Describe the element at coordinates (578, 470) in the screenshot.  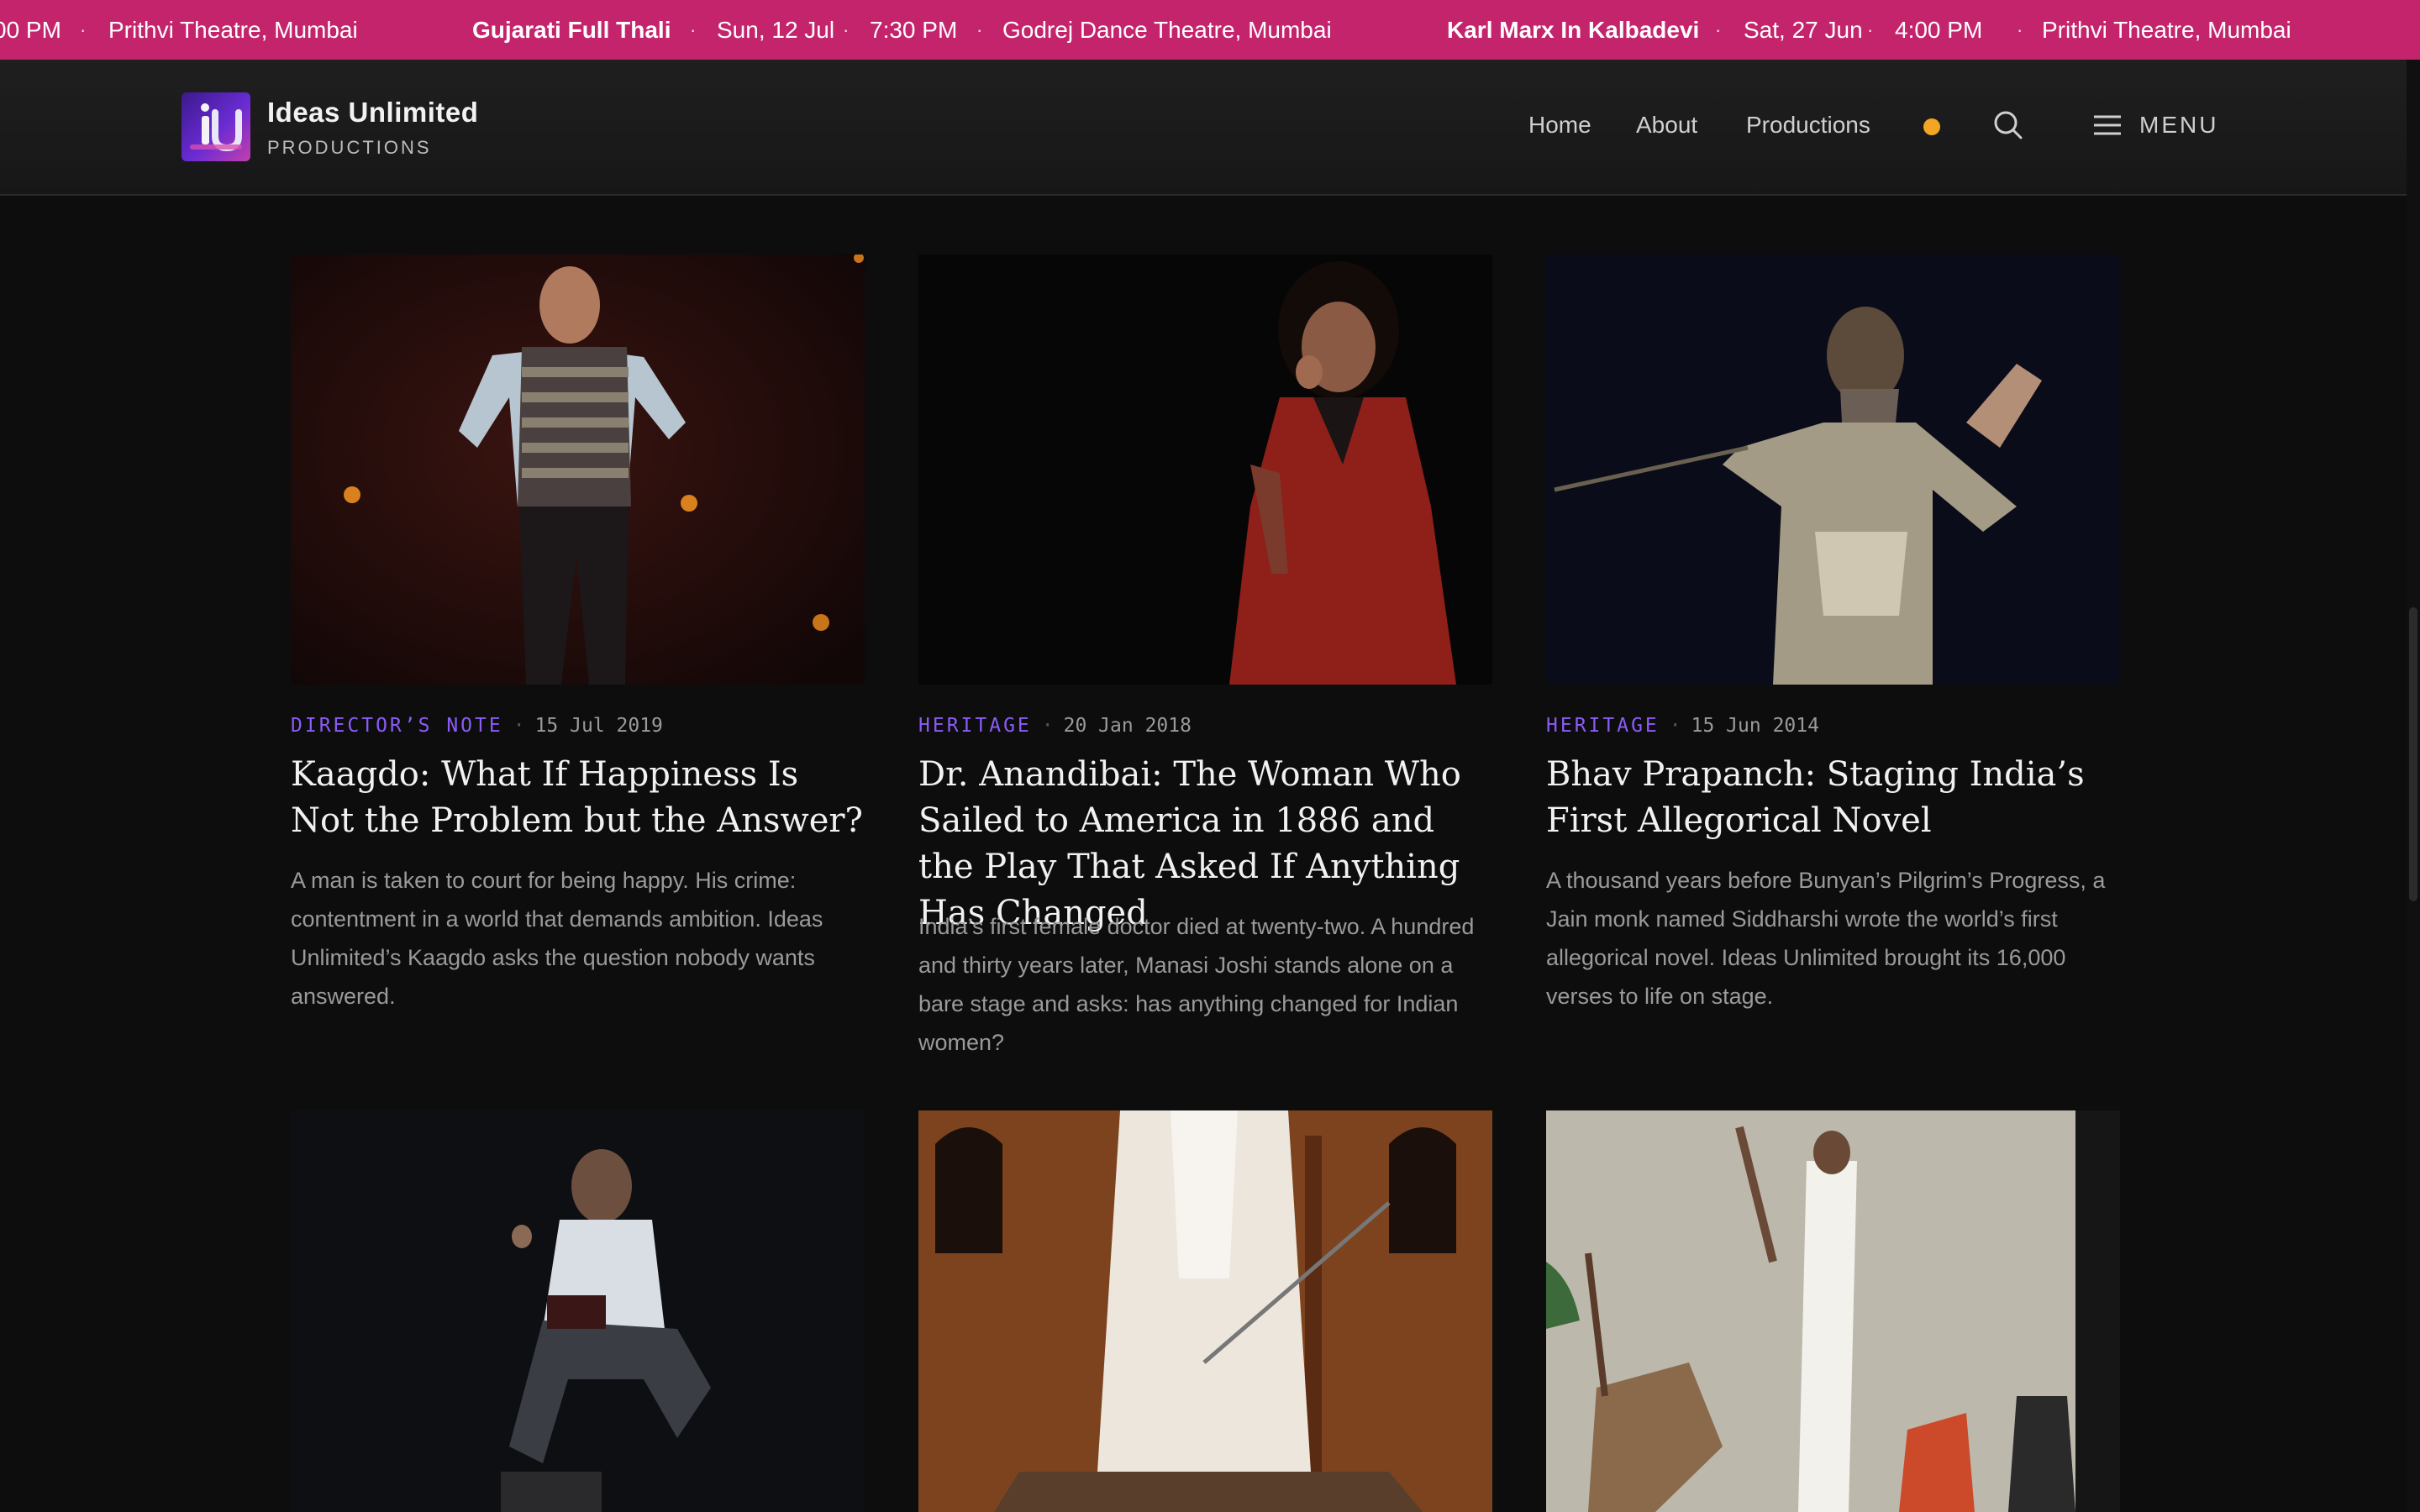
I see `article-image-kaagdo` at that location.